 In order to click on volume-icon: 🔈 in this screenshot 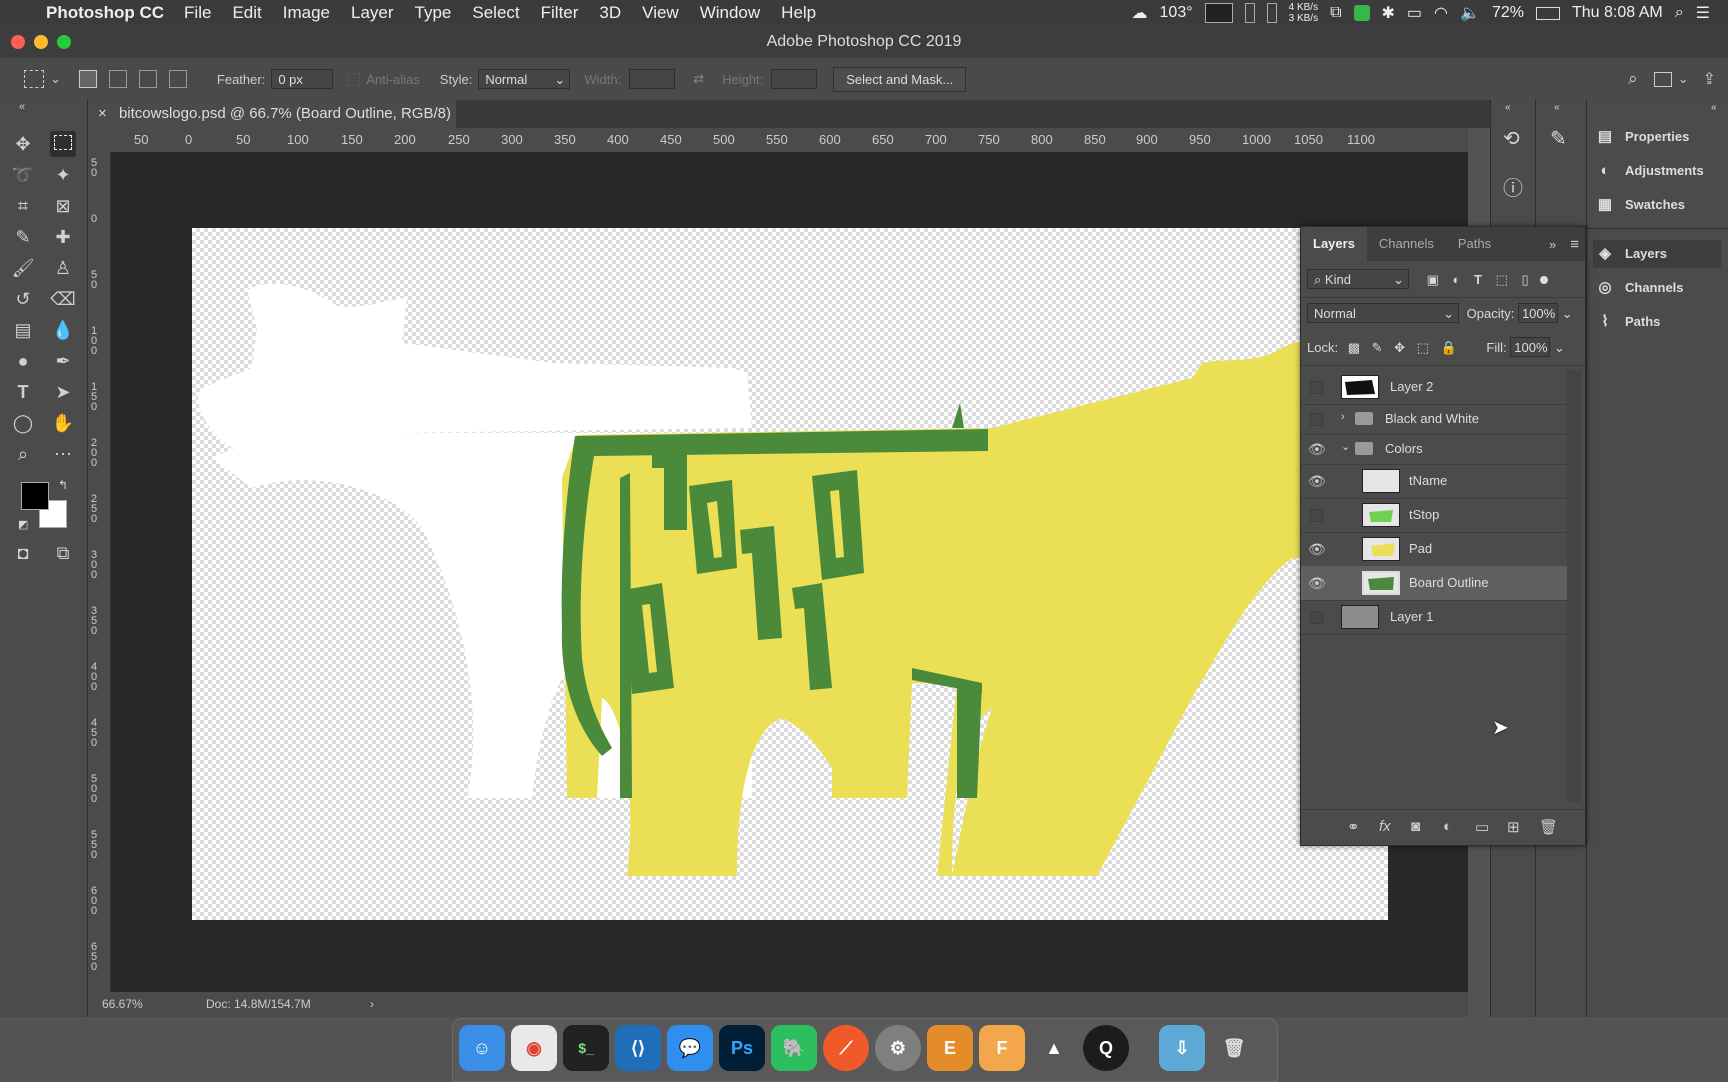, I will do `click(1470, 13)`.